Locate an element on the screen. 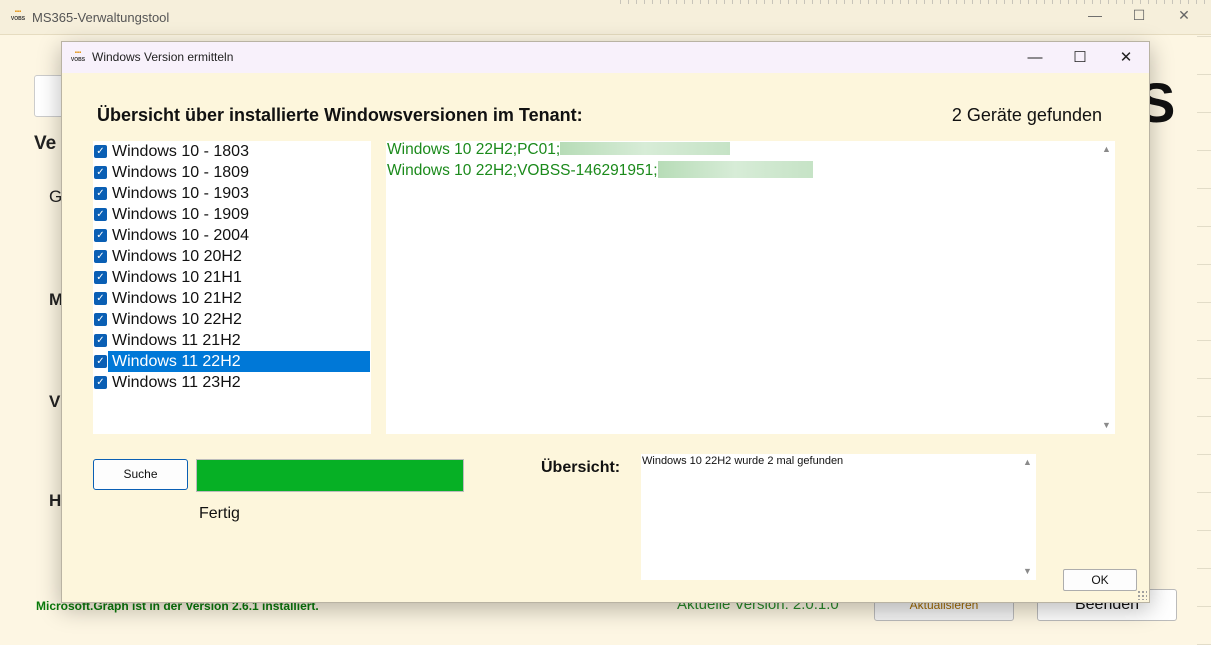  version-item: ✓ Windows 10 - 1909 is located at coordinates (232, 214).